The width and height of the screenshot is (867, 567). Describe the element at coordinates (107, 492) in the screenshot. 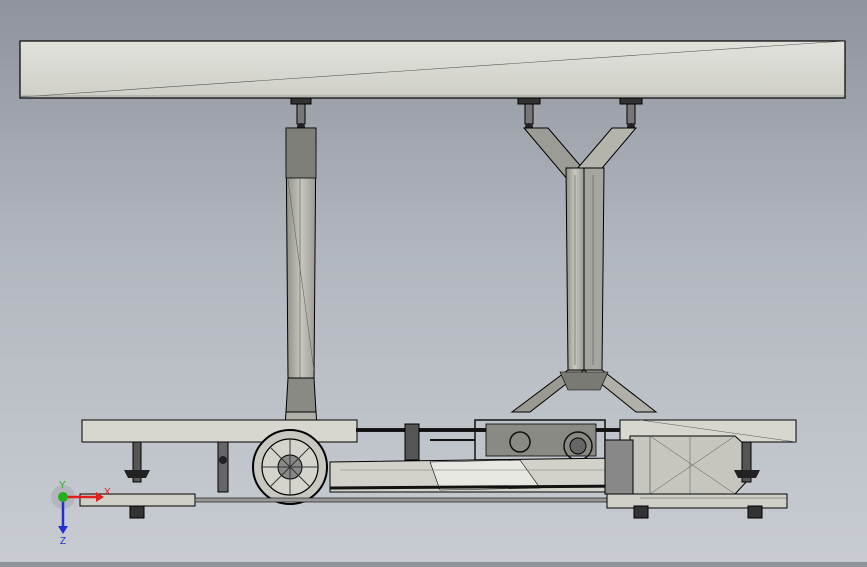

I see `triad-x-label: X` at that location.